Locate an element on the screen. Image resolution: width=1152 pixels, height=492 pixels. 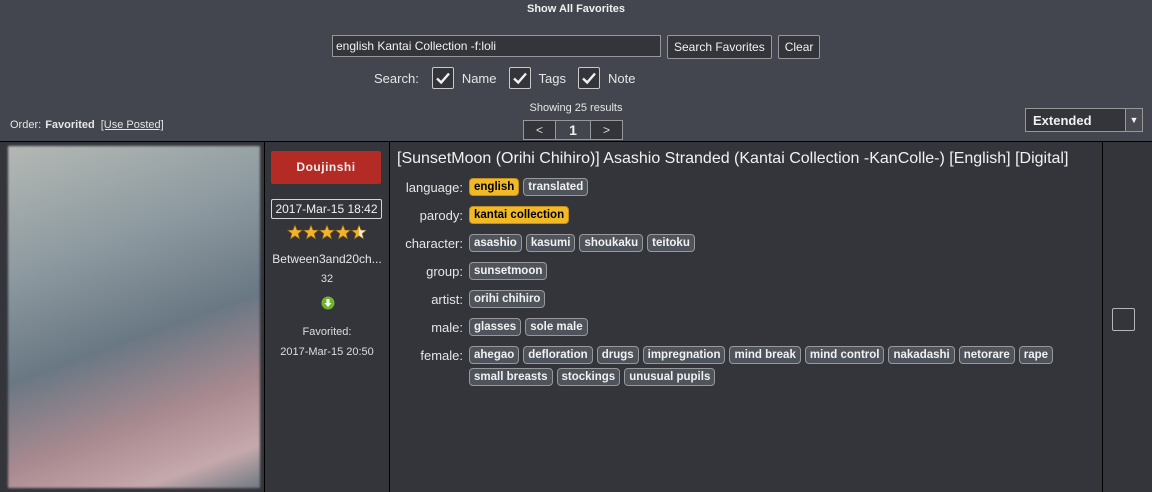
posted-date: 2017-Mar-15 18:42 is located at coordinates (326, 209).